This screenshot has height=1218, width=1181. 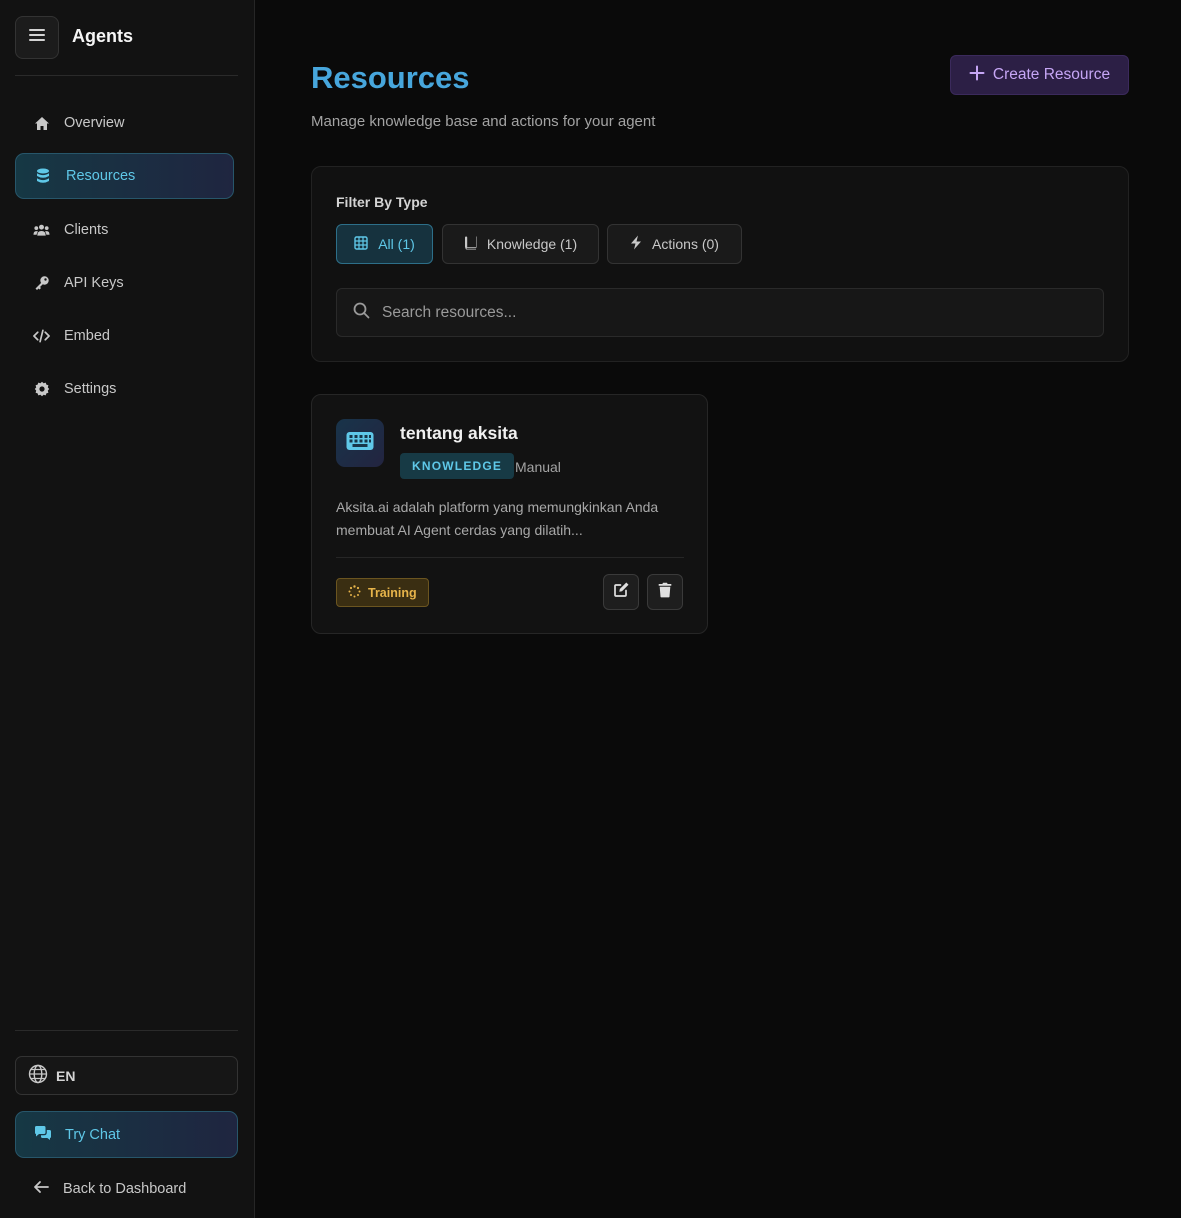 What do you see at coordinates (86, 230) in the screenshot?
I see `sidebar-item-label: Clients` at bounding box center [86, 230].